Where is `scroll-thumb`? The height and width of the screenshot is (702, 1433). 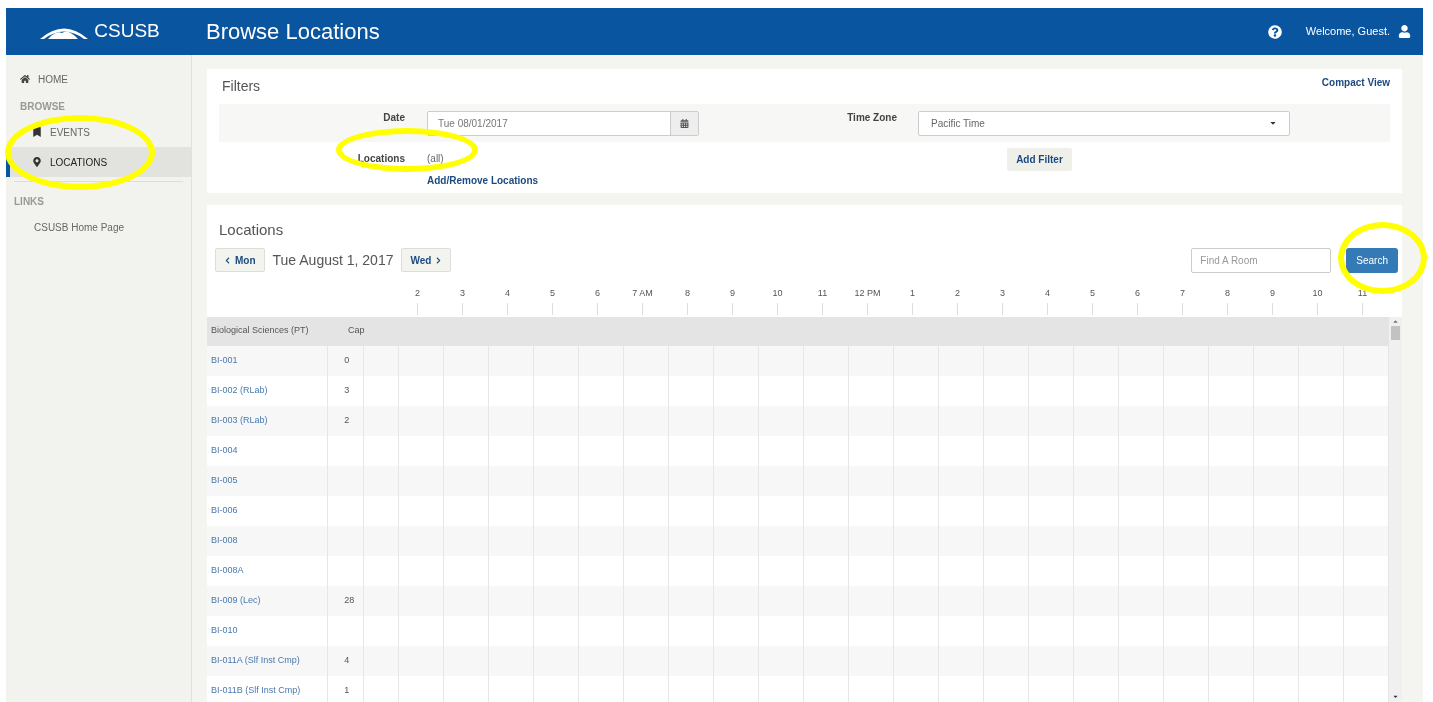
scroll-thumb is located at coordinates (1395, 332).